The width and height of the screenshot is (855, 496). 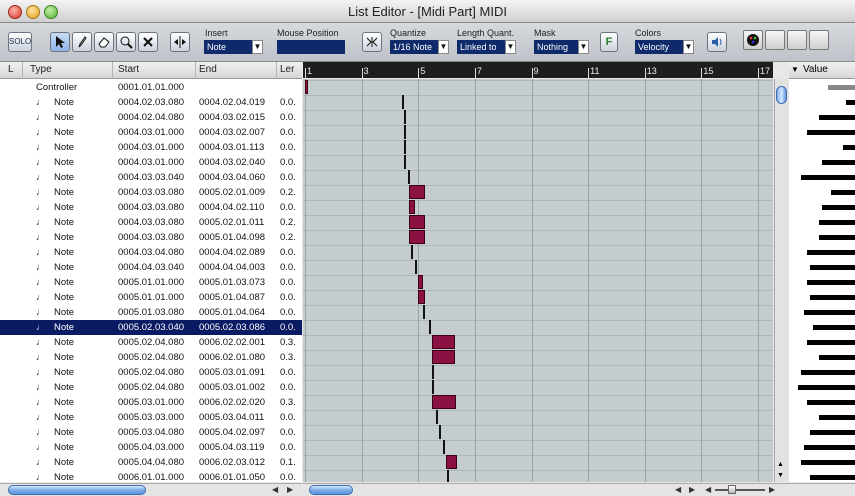 I want to click on list-row: ♩ Note 0004.03.03.080 0004.04.02.110 0.0., so click(x=151, y=207).